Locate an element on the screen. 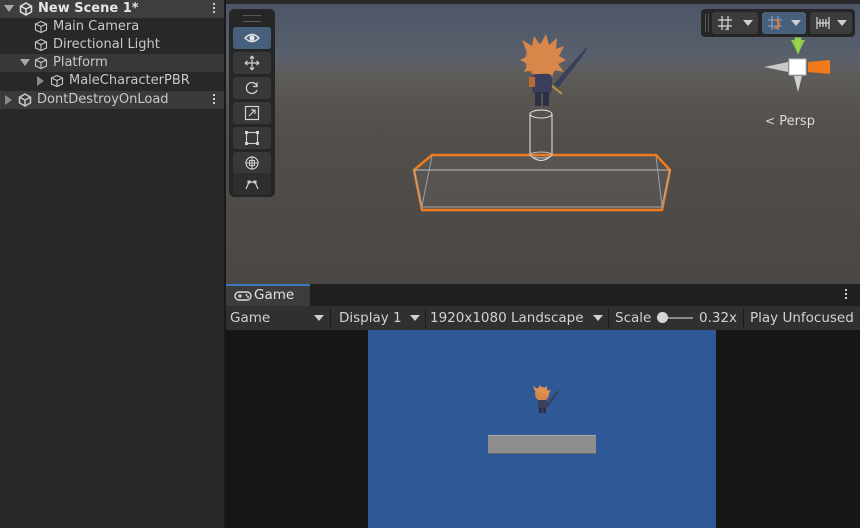 This screenshot has height=528, width=860. grid-icon: z is located at coordinates (725, 23).